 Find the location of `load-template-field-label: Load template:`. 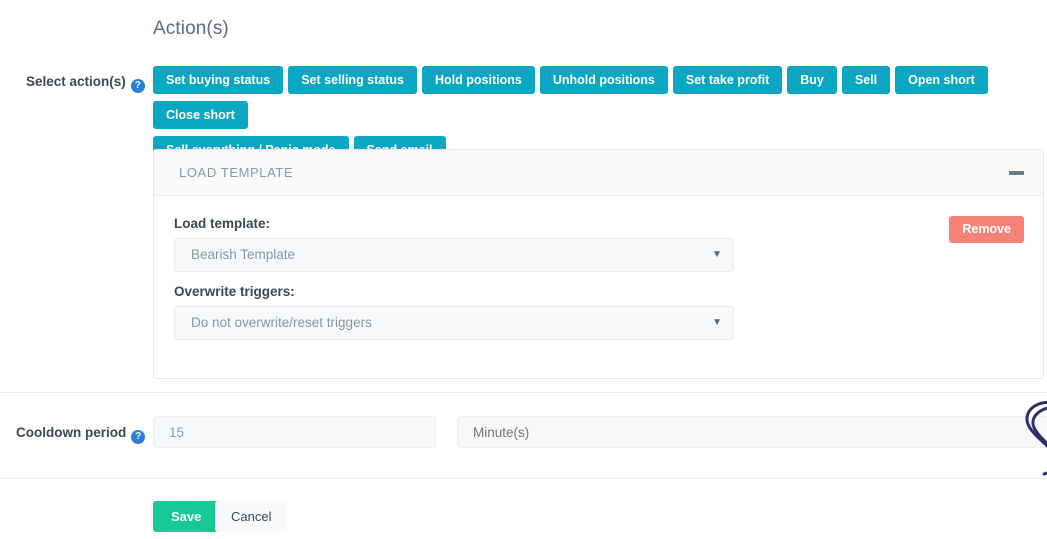

load-template-field-label: Load template: is located at coordinates (222, 223).